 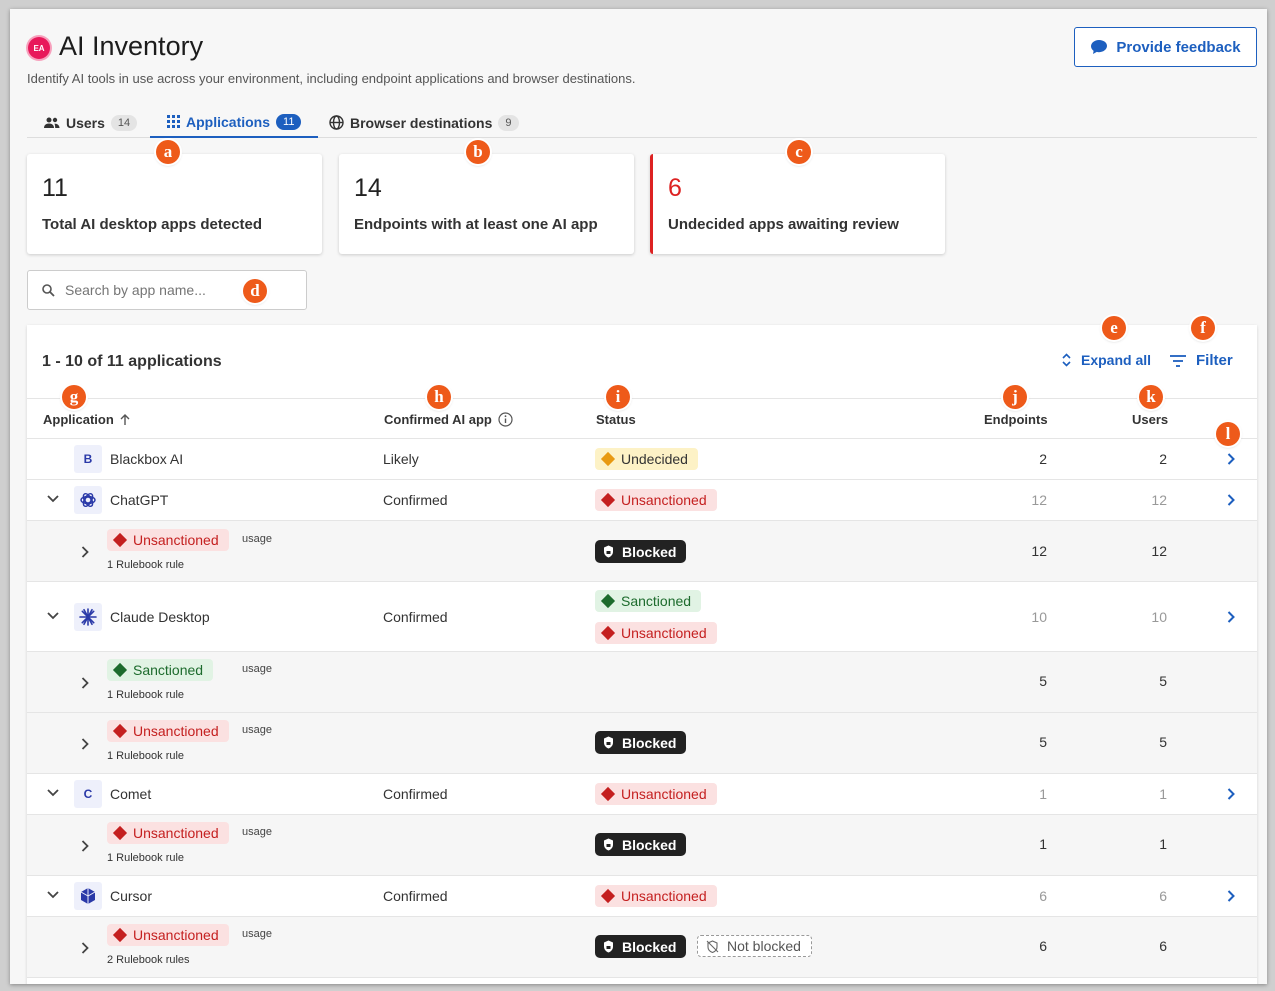 What do you see at coordinates (642, 896) in the screenshot?
I see `table-row: Cursor Confirmed Unsanctioned 6 6` at bounding box center [642, 896].